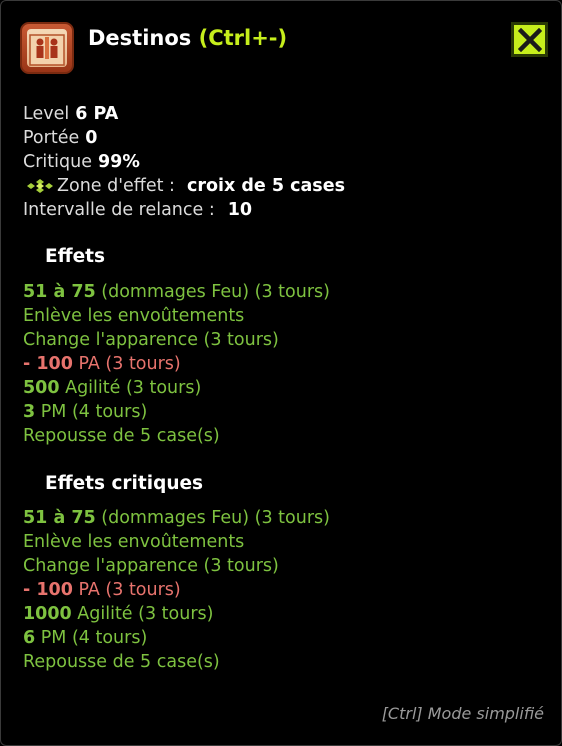  What do you see at coordinates (116, 186) in the screenshot?
I see `zone-label: Zone d'effet :` at bounding box center [116, 186].